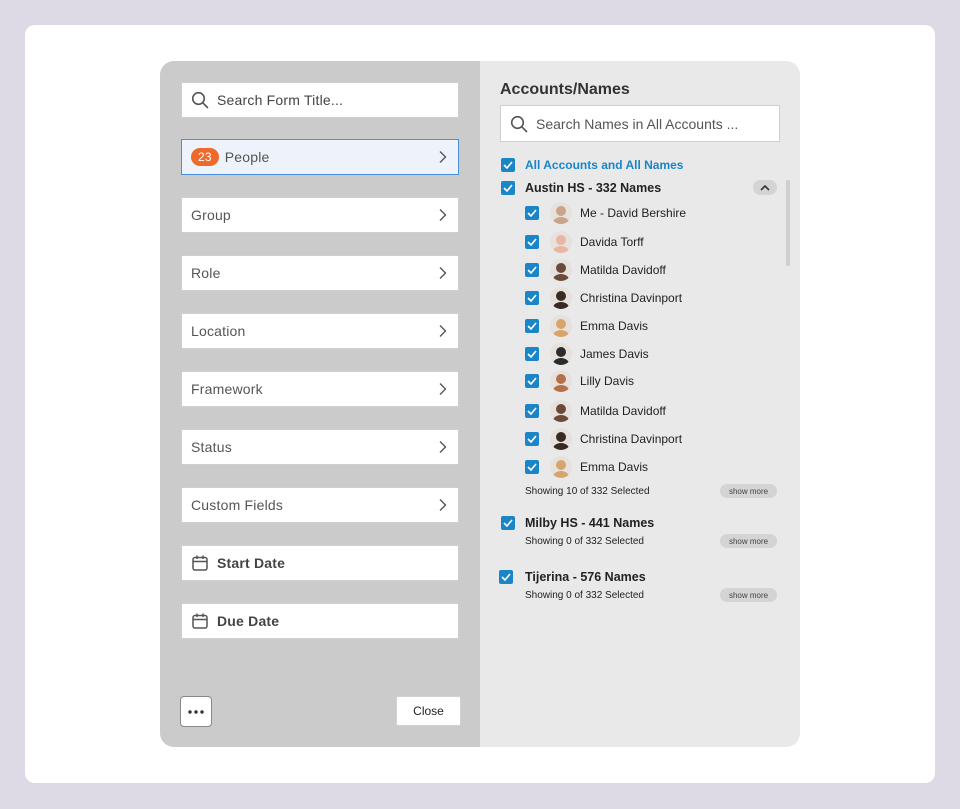  I want to click on ellipsis-icon, so click(196, 711).